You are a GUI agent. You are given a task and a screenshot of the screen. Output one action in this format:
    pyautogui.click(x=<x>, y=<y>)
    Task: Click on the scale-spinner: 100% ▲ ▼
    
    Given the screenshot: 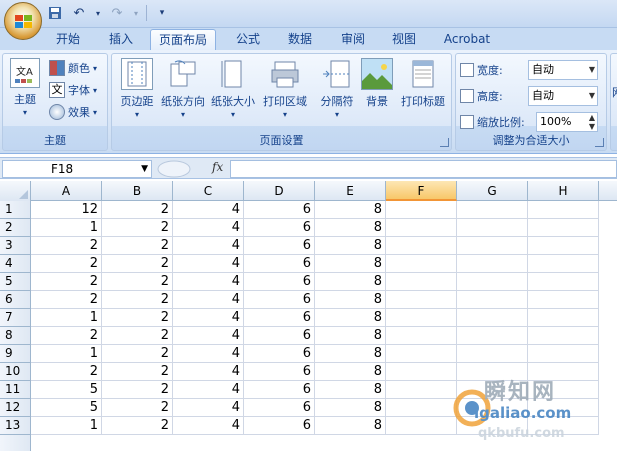 What is the action you would take?
    pyautogui.click(x=567, y=122)
    